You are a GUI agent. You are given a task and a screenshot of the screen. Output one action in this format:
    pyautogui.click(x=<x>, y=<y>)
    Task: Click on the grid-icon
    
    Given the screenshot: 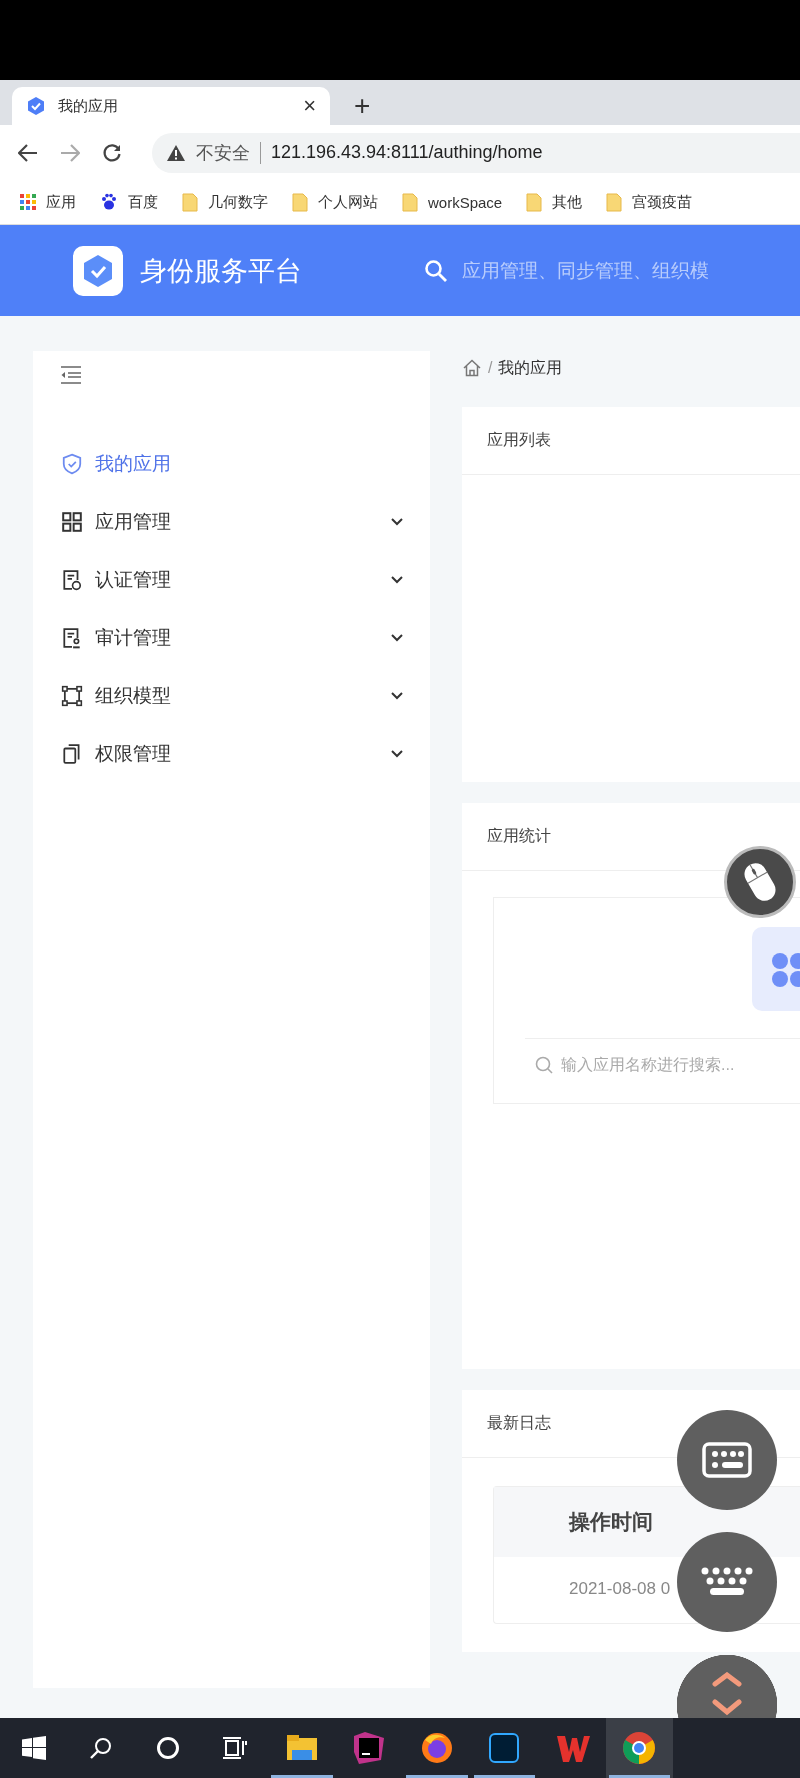 What is the action you would take?
    pyautogui.click(x=72, y=522)
    